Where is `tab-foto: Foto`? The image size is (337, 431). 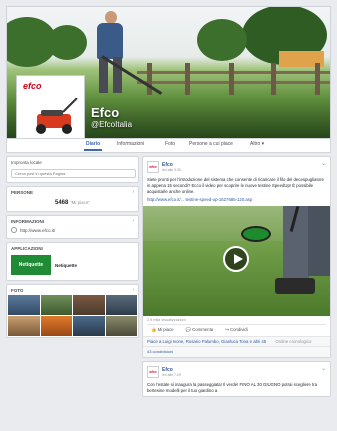
tab-foto: Foto is located at coordinates (170, 144).